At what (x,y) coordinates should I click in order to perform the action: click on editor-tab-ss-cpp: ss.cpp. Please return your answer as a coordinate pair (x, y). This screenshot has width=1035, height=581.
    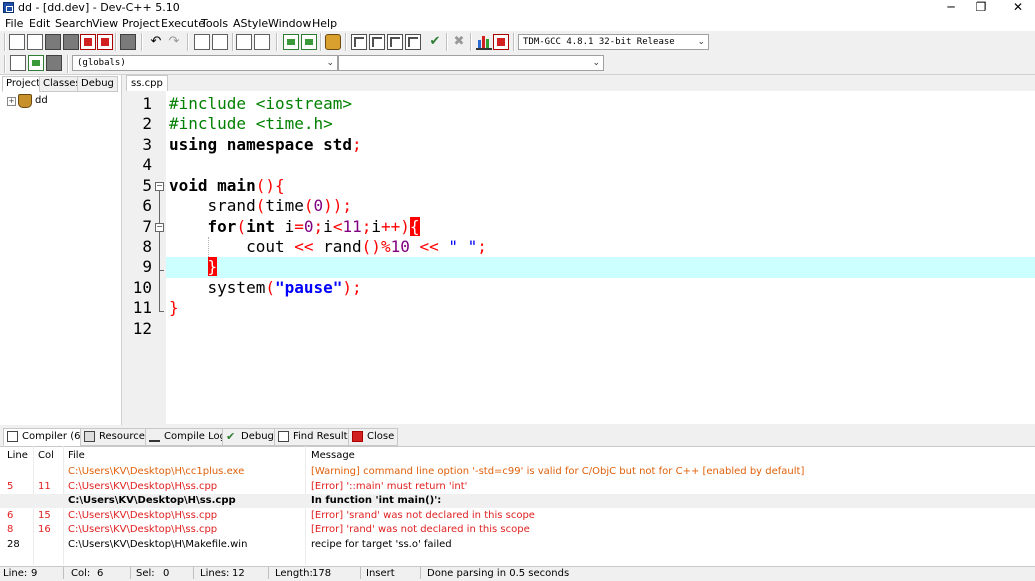
    Looking at the image, I should click on (147, 83).